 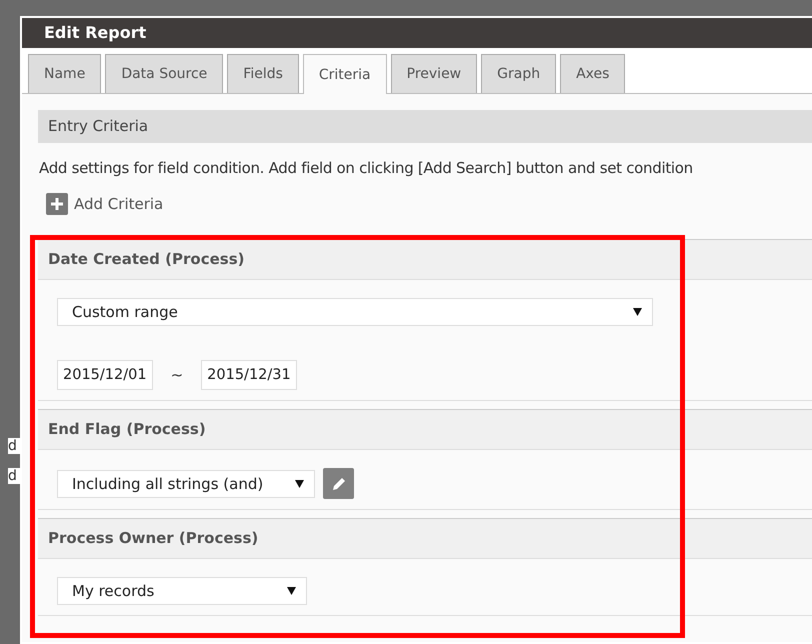 What do you see at coordinates (186, 484) in the screenshot?
I see `dropdown: Including all strings (and)` at bounding box center [186, 484].